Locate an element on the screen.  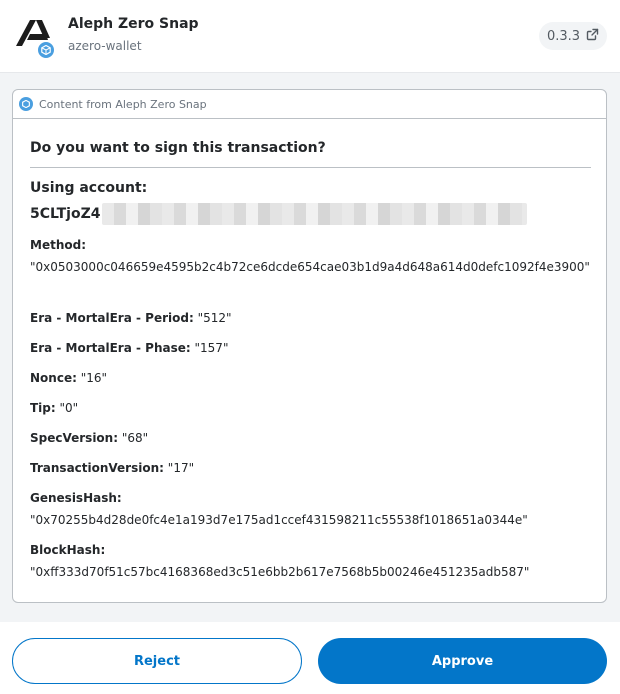
content-source-bar: Content from Aleph Zero Snap is located at coordinates (309, 104).